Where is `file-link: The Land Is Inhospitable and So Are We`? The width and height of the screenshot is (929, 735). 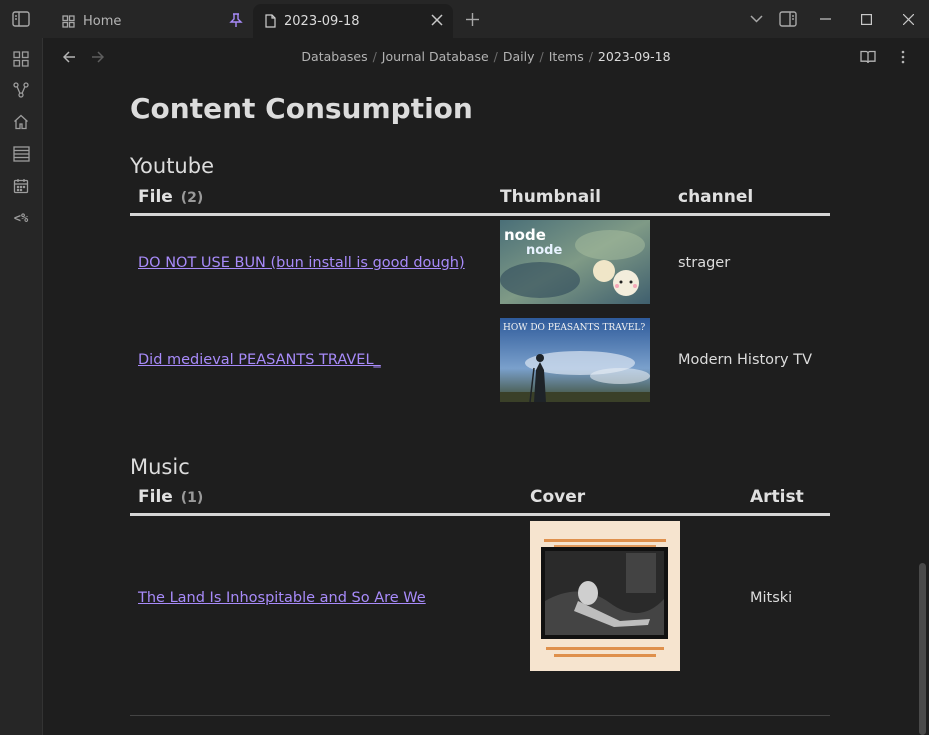 file-link: The Land Is Inhospitable and So Are We is located at coordinates (282, 598).